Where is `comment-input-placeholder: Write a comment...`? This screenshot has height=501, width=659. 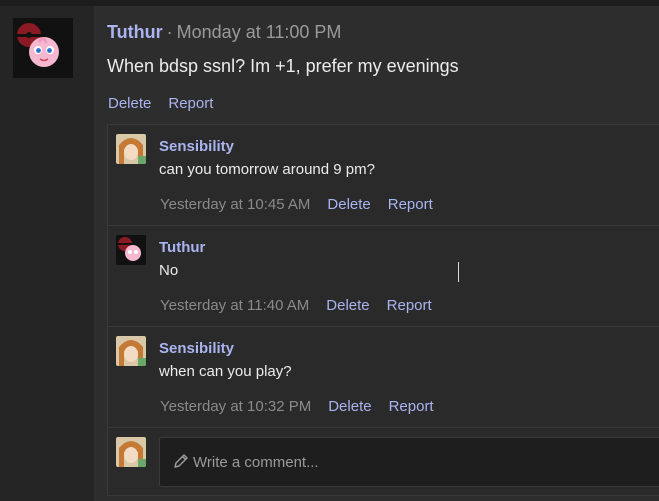
comment-input-placeholder: Write a comment... is located at coordinates (256, 462).